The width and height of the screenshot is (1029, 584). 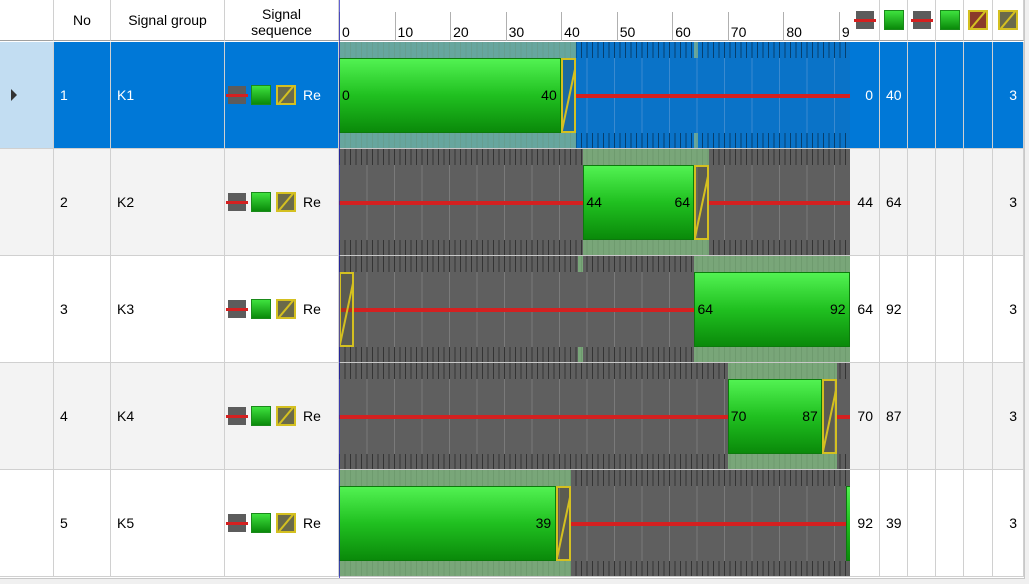 I want to click on cell-red-start: 0, so click(x=865, y=95).